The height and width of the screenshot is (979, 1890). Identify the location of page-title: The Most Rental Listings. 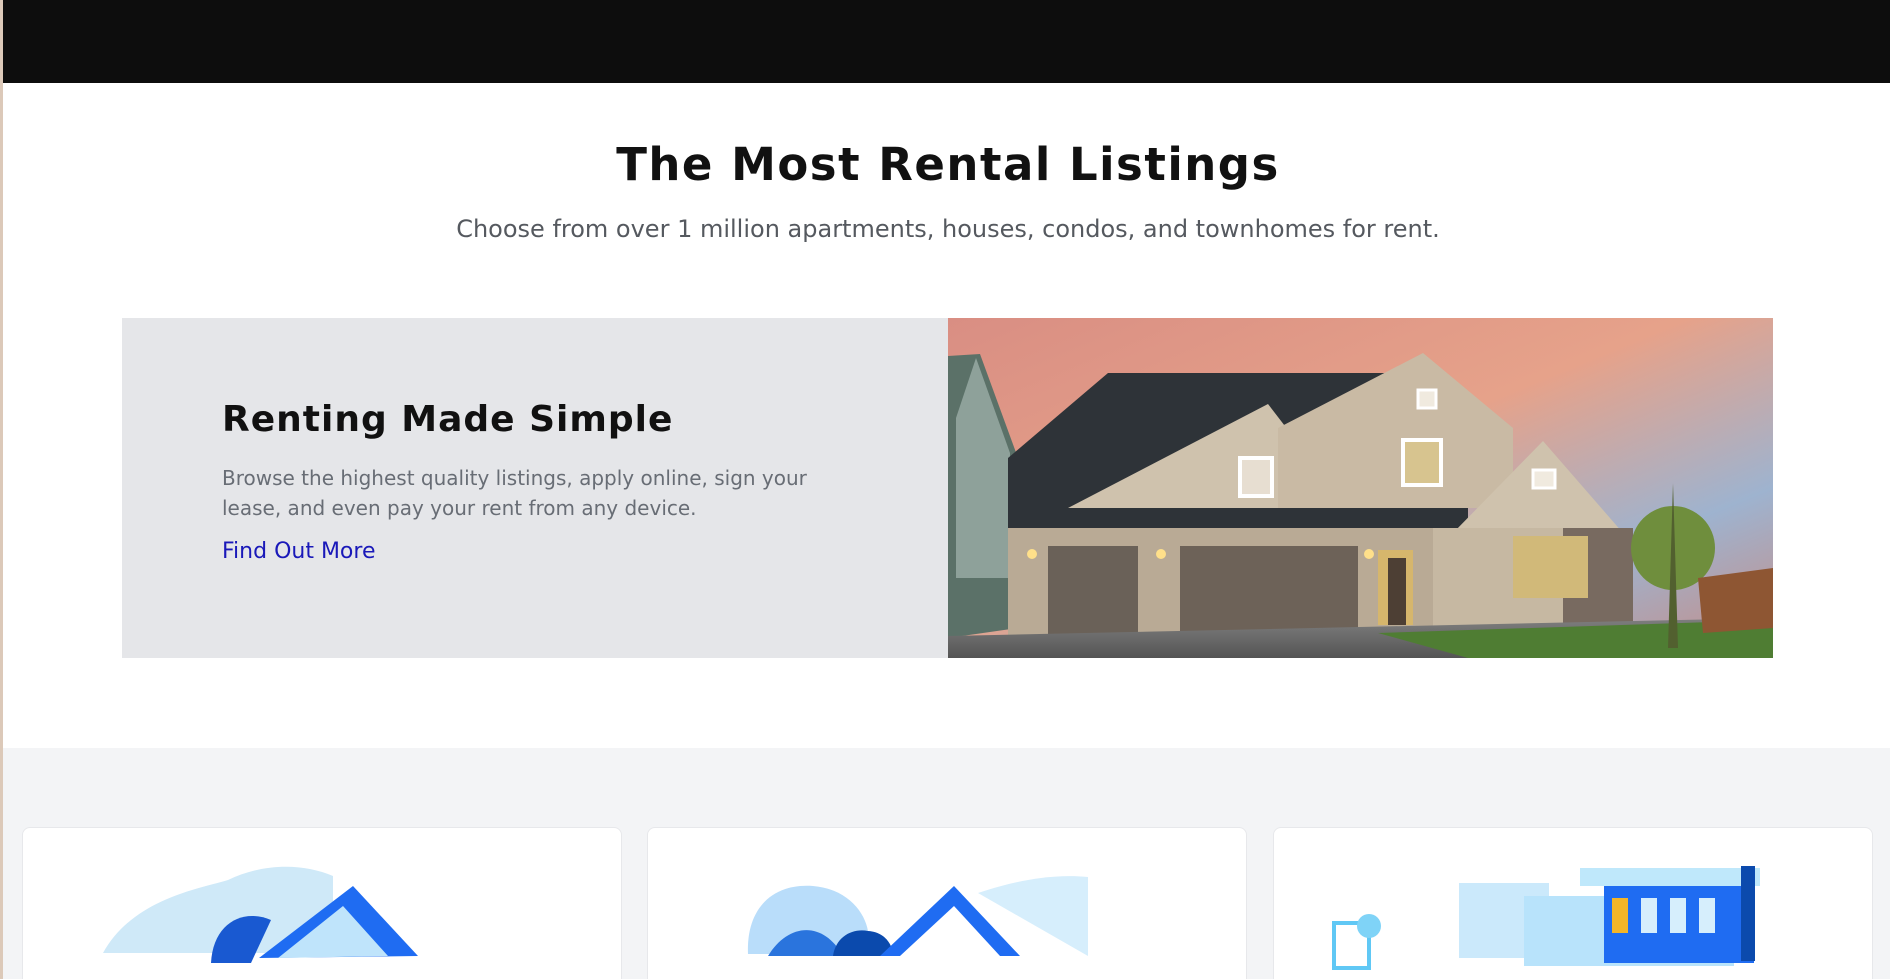
(948, 164).